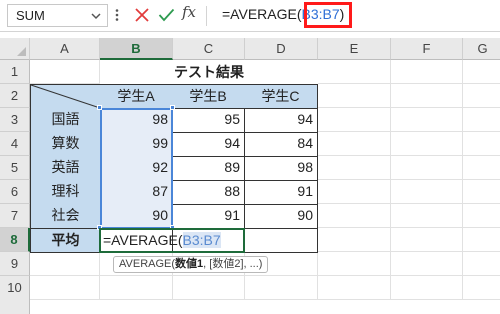  I want to click on student-header-a: 学生A, so click(136, 96).